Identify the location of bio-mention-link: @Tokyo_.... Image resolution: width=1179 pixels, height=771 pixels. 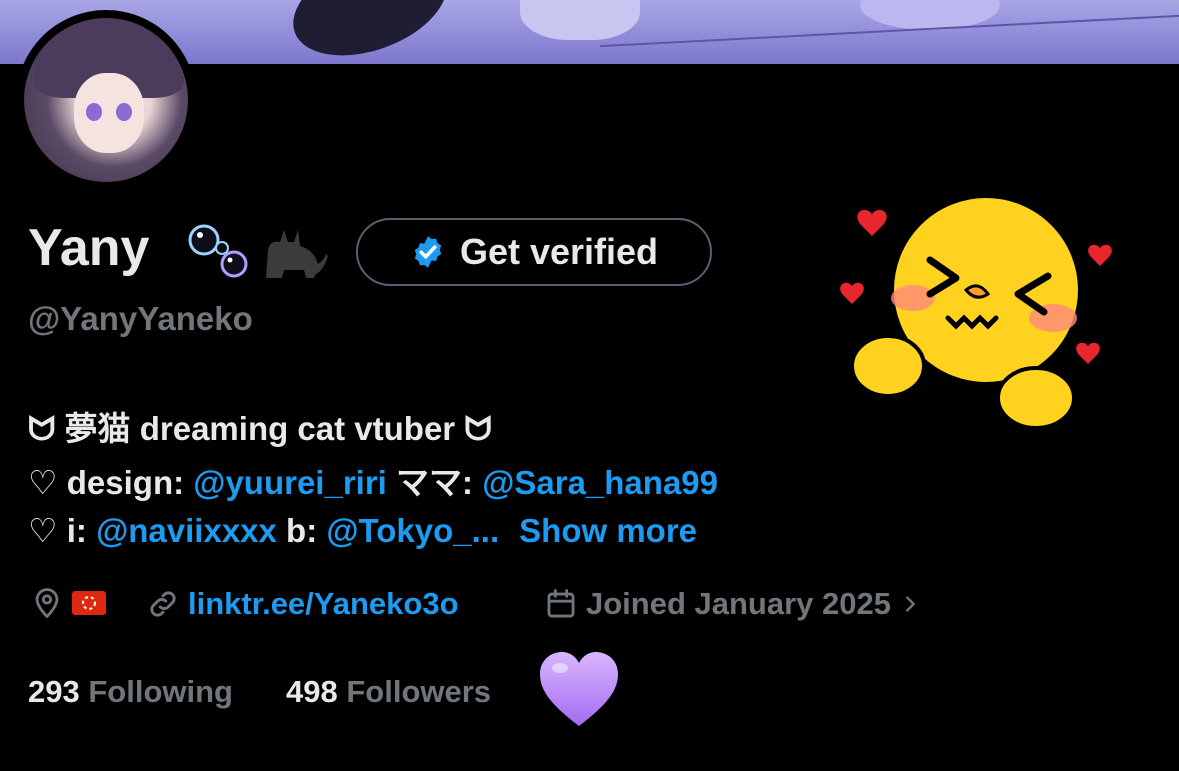
(412, 530).